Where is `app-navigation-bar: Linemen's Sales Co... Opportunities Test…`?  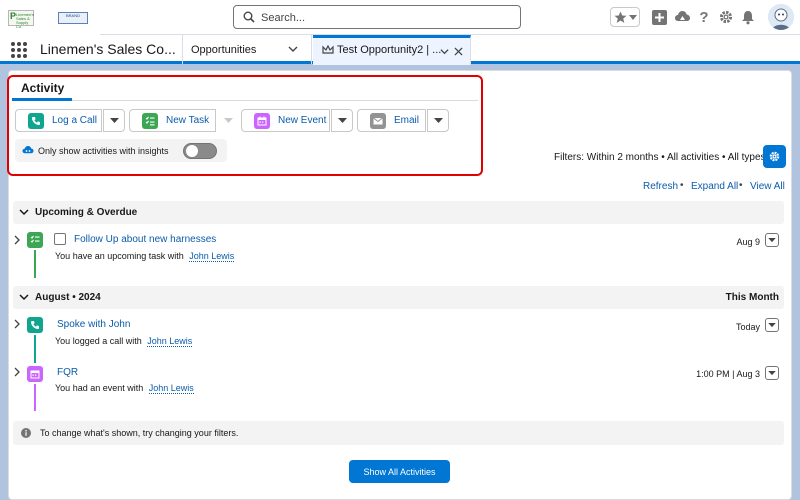
app-navigation-bar: Linemen's Sales Co... Opportunities Test… is located at coordinates (400, 50).